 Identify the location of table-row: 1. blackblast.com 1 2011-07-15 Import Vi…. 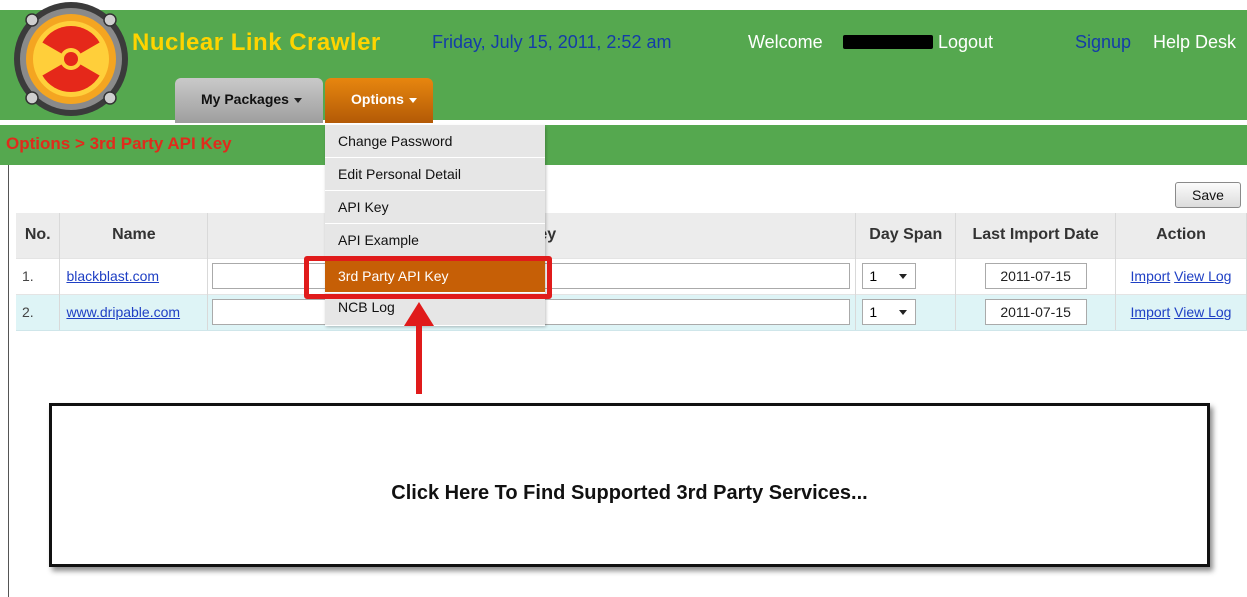
(631, 275).